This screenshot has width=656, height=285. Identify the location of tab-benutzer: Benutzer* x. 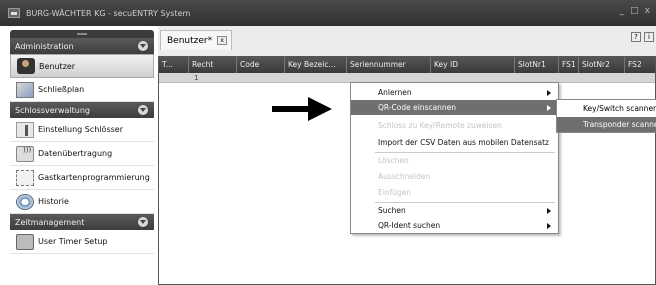
(196, 40).